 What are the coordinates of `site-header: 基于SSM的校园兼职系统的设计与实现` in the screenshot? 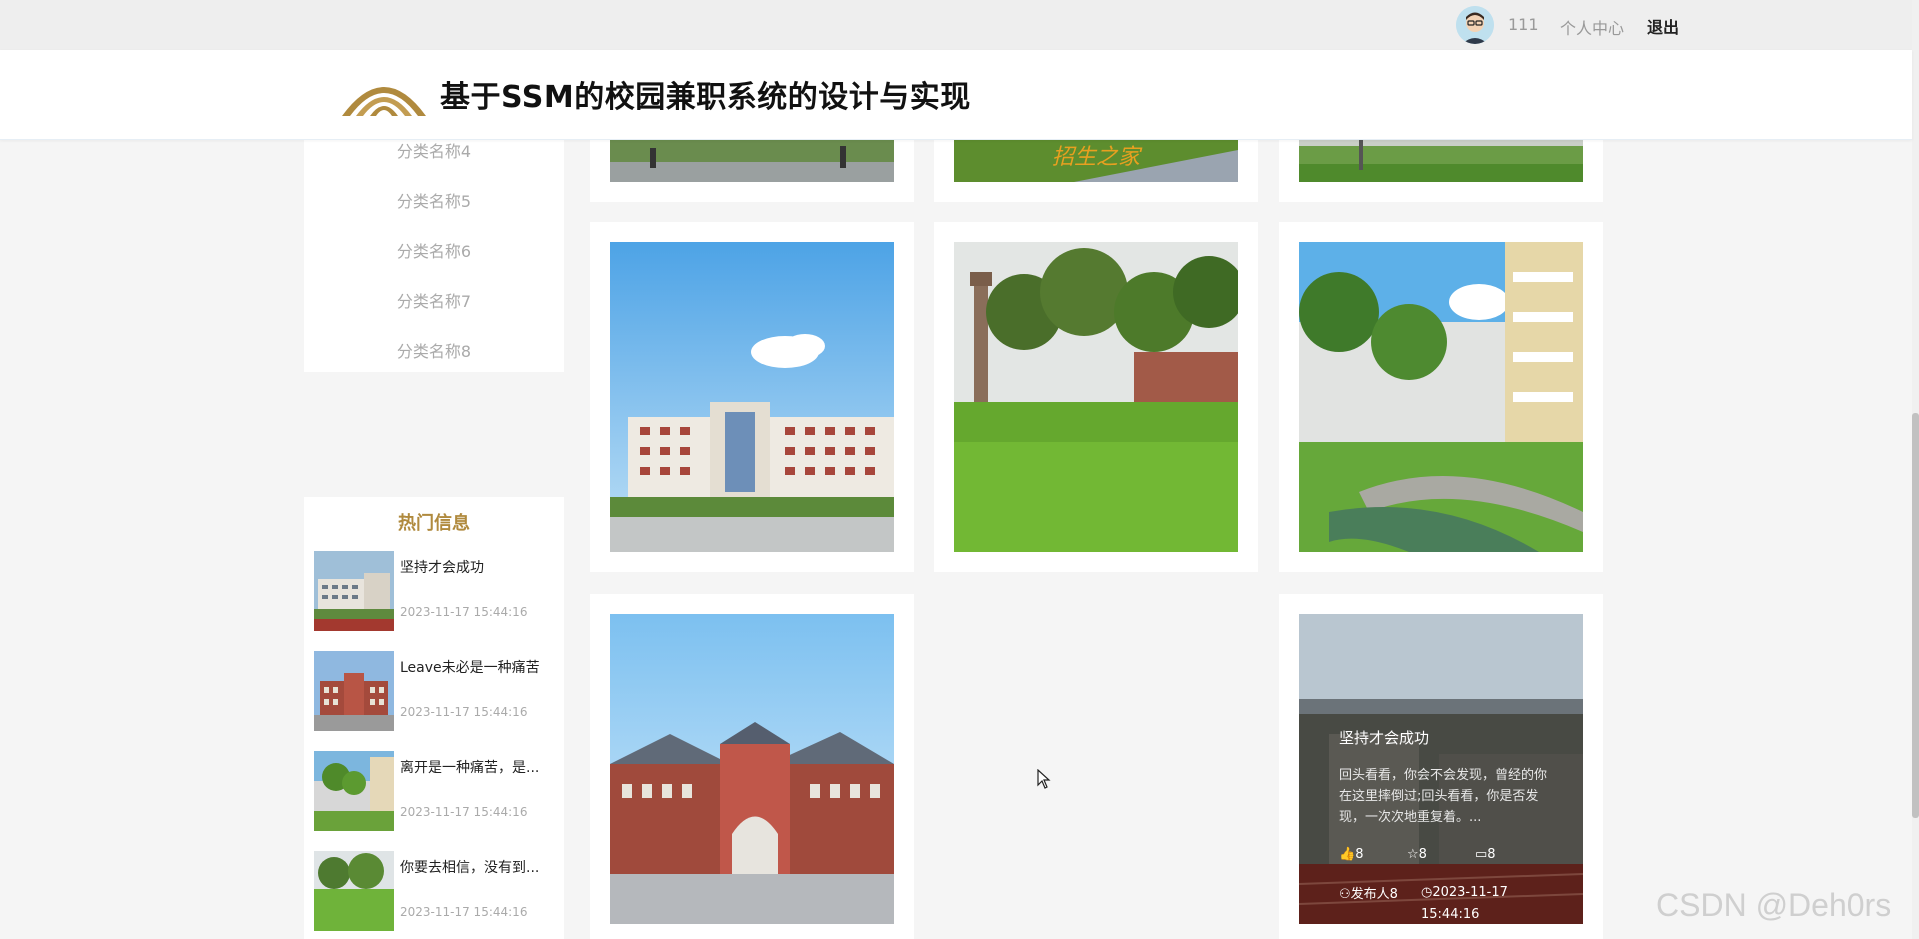 It's located at (956, 95).